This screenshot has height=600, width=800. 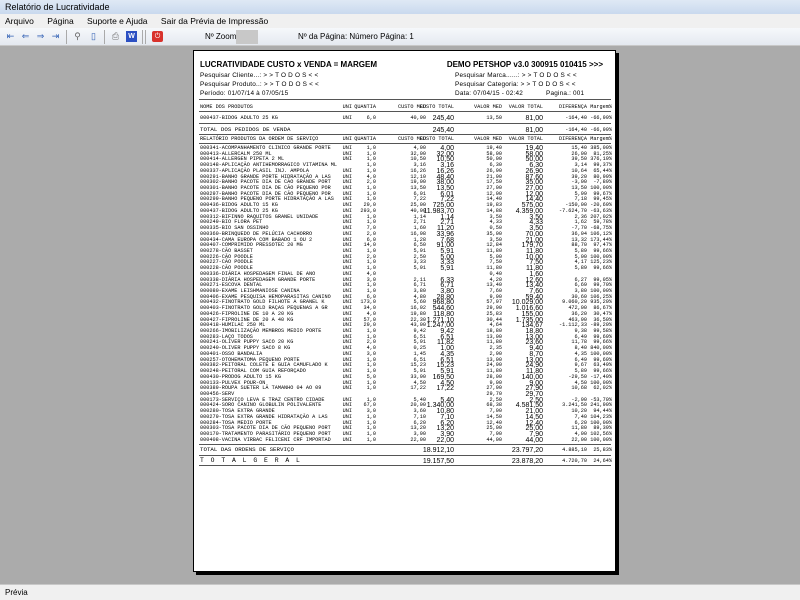 I want to click on cell-m: -66,99%, so click(x=601, y=118).